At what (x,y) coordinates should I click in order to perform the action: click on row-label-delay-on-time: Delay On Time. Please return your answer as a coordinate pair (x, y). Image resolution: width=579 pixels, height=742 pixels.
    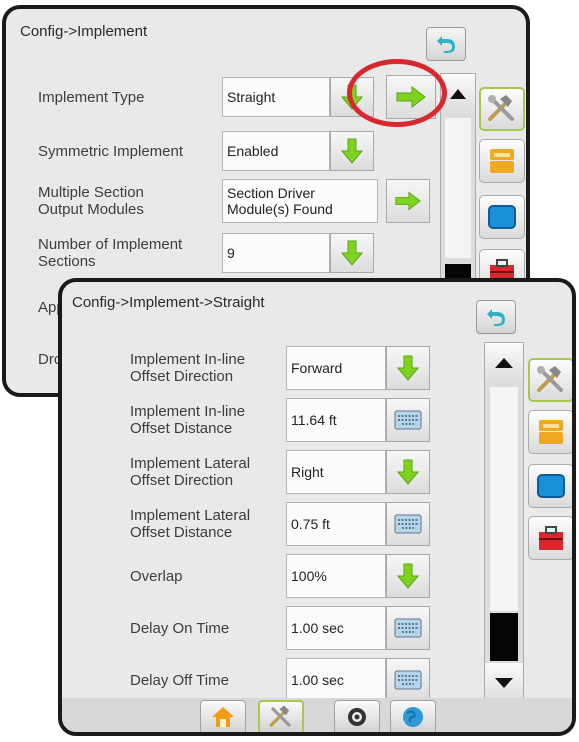
    Looking at the image, I should click on (180, 628).